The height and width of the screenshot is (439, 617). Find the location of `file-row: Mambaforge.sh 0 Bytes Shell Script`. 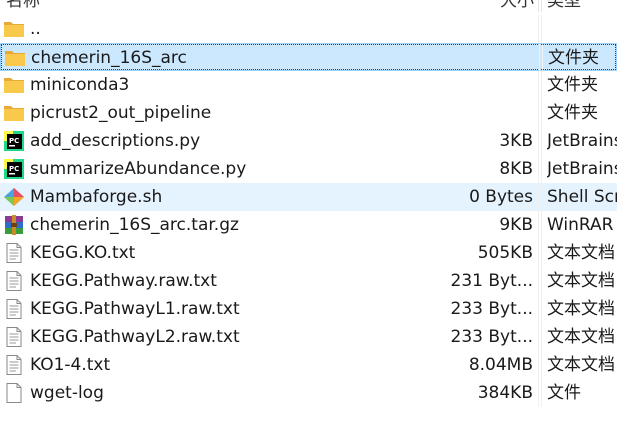

file-row: Mambaforge.sh 0 Bytes Shell Script is located at coordinates (308, 197).